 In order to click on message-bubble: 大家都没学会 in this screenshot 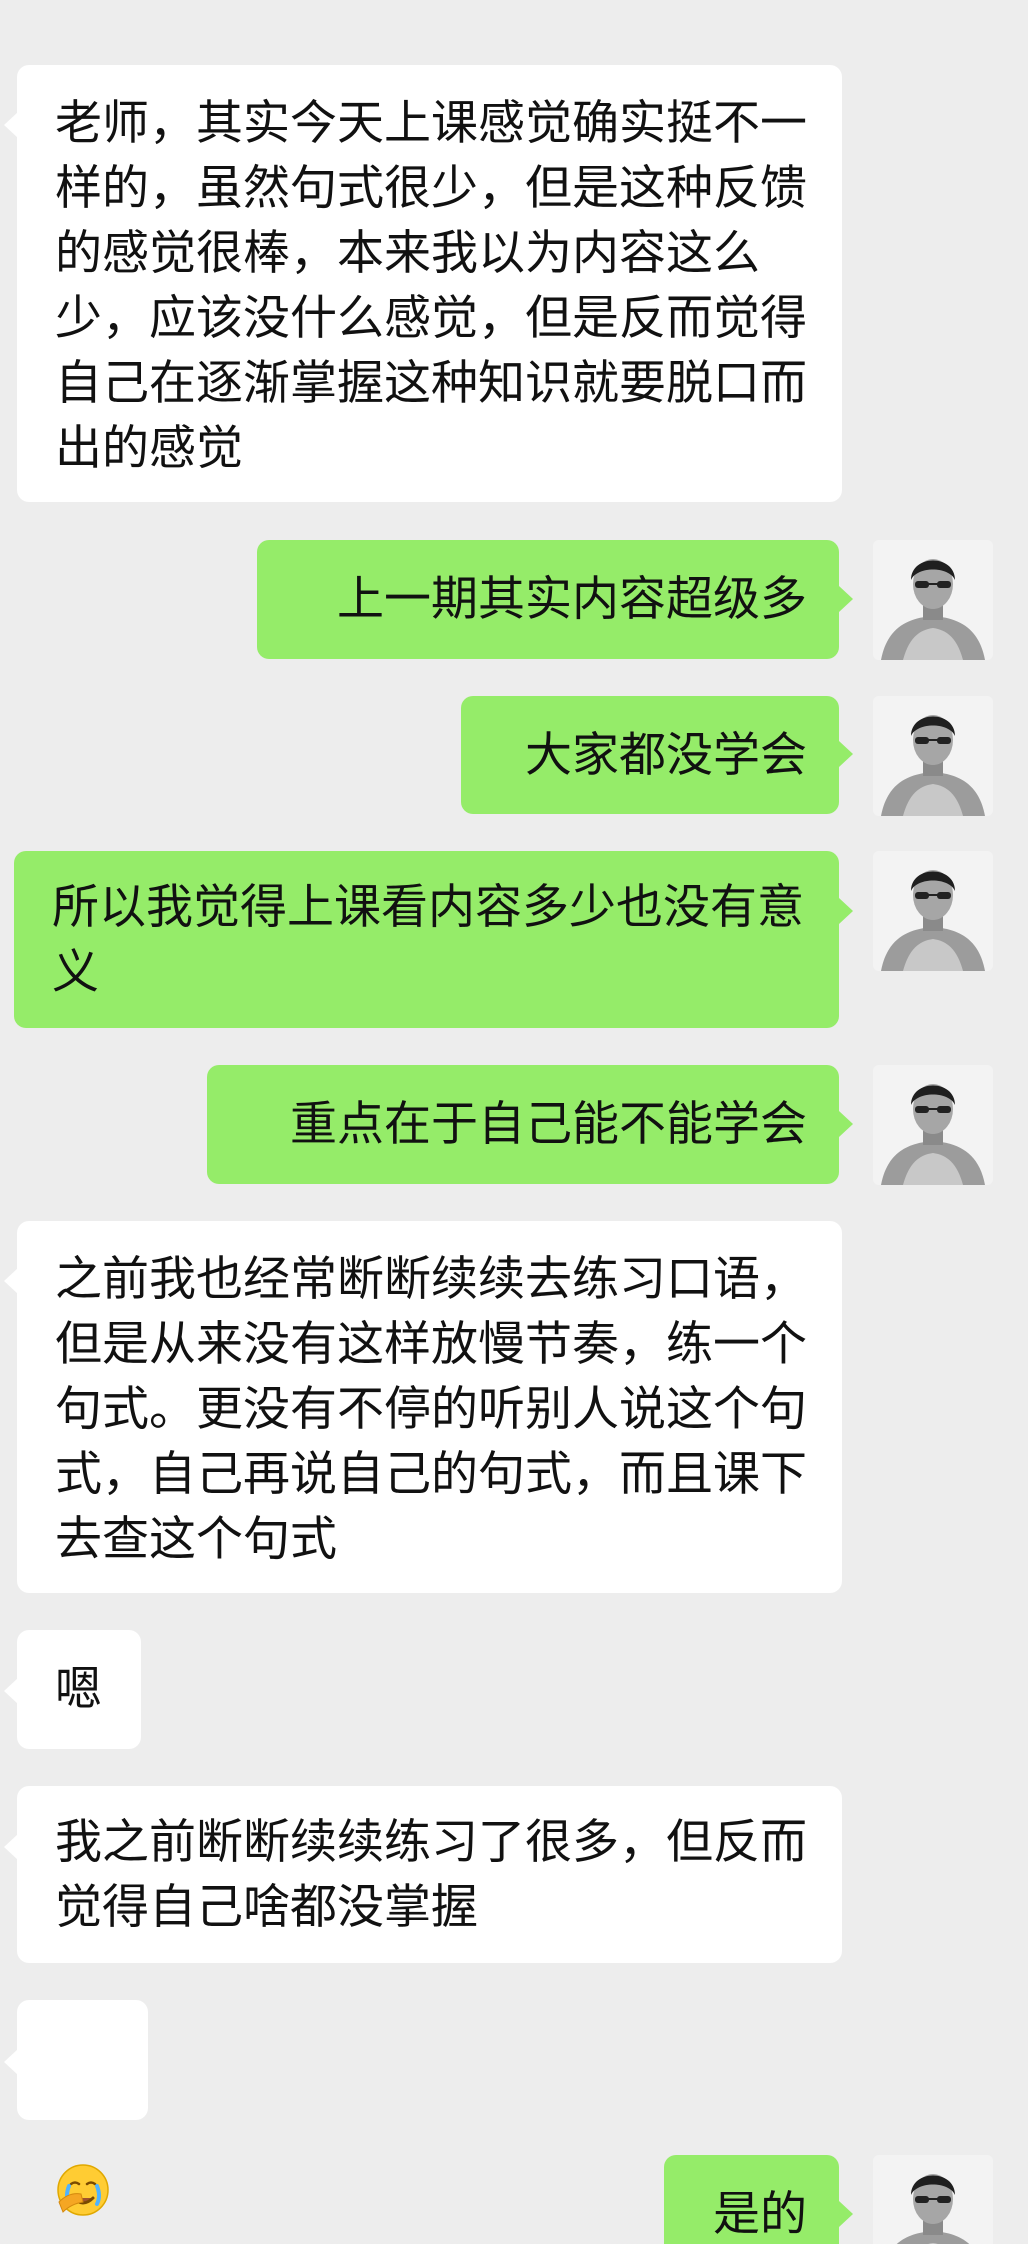, I will do `click(650, 755)`.